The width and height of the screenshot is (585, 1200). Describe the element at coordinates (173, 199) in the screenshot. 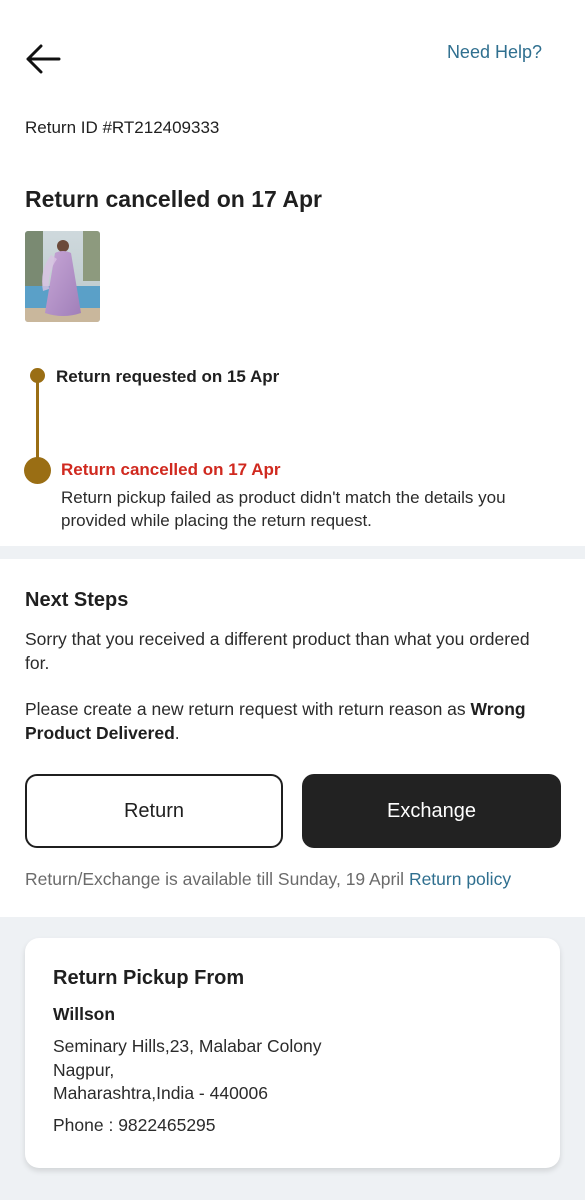

I see `page-title: Return cancelled on 17 Apr` at that location.